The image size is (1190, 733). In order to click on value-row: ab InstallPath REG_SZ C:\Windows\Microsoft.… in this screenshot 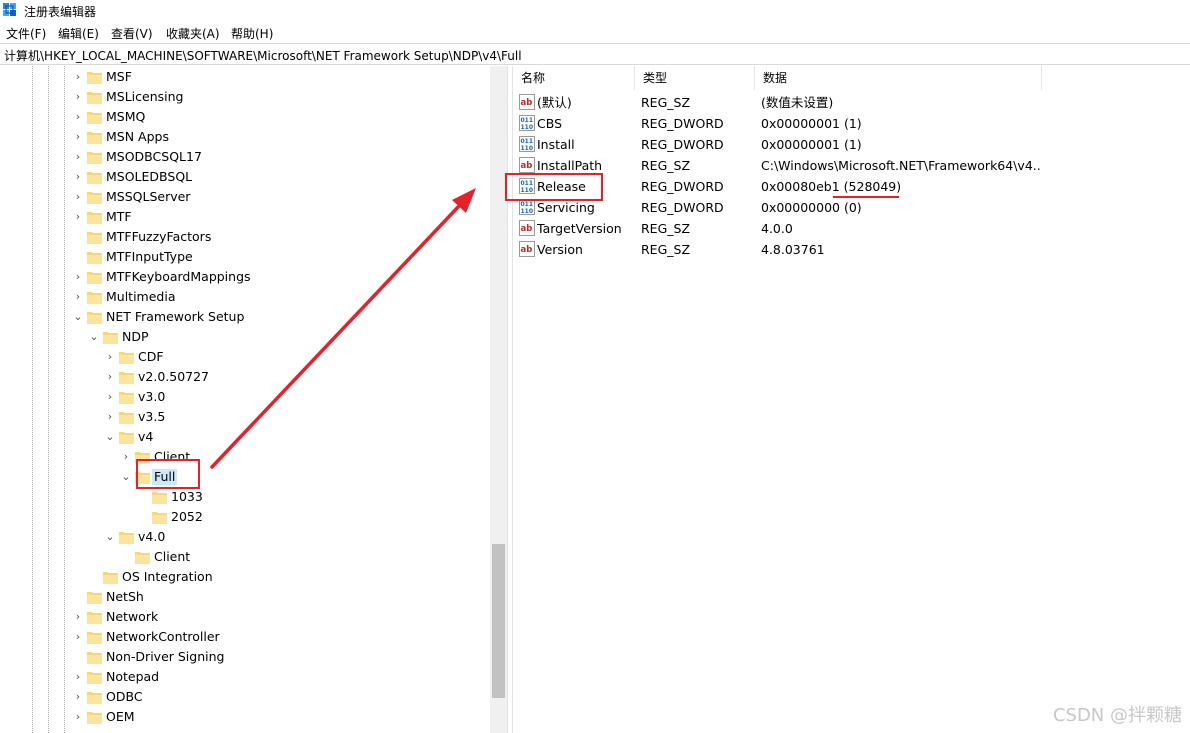, I will do `click(851, 165)`.